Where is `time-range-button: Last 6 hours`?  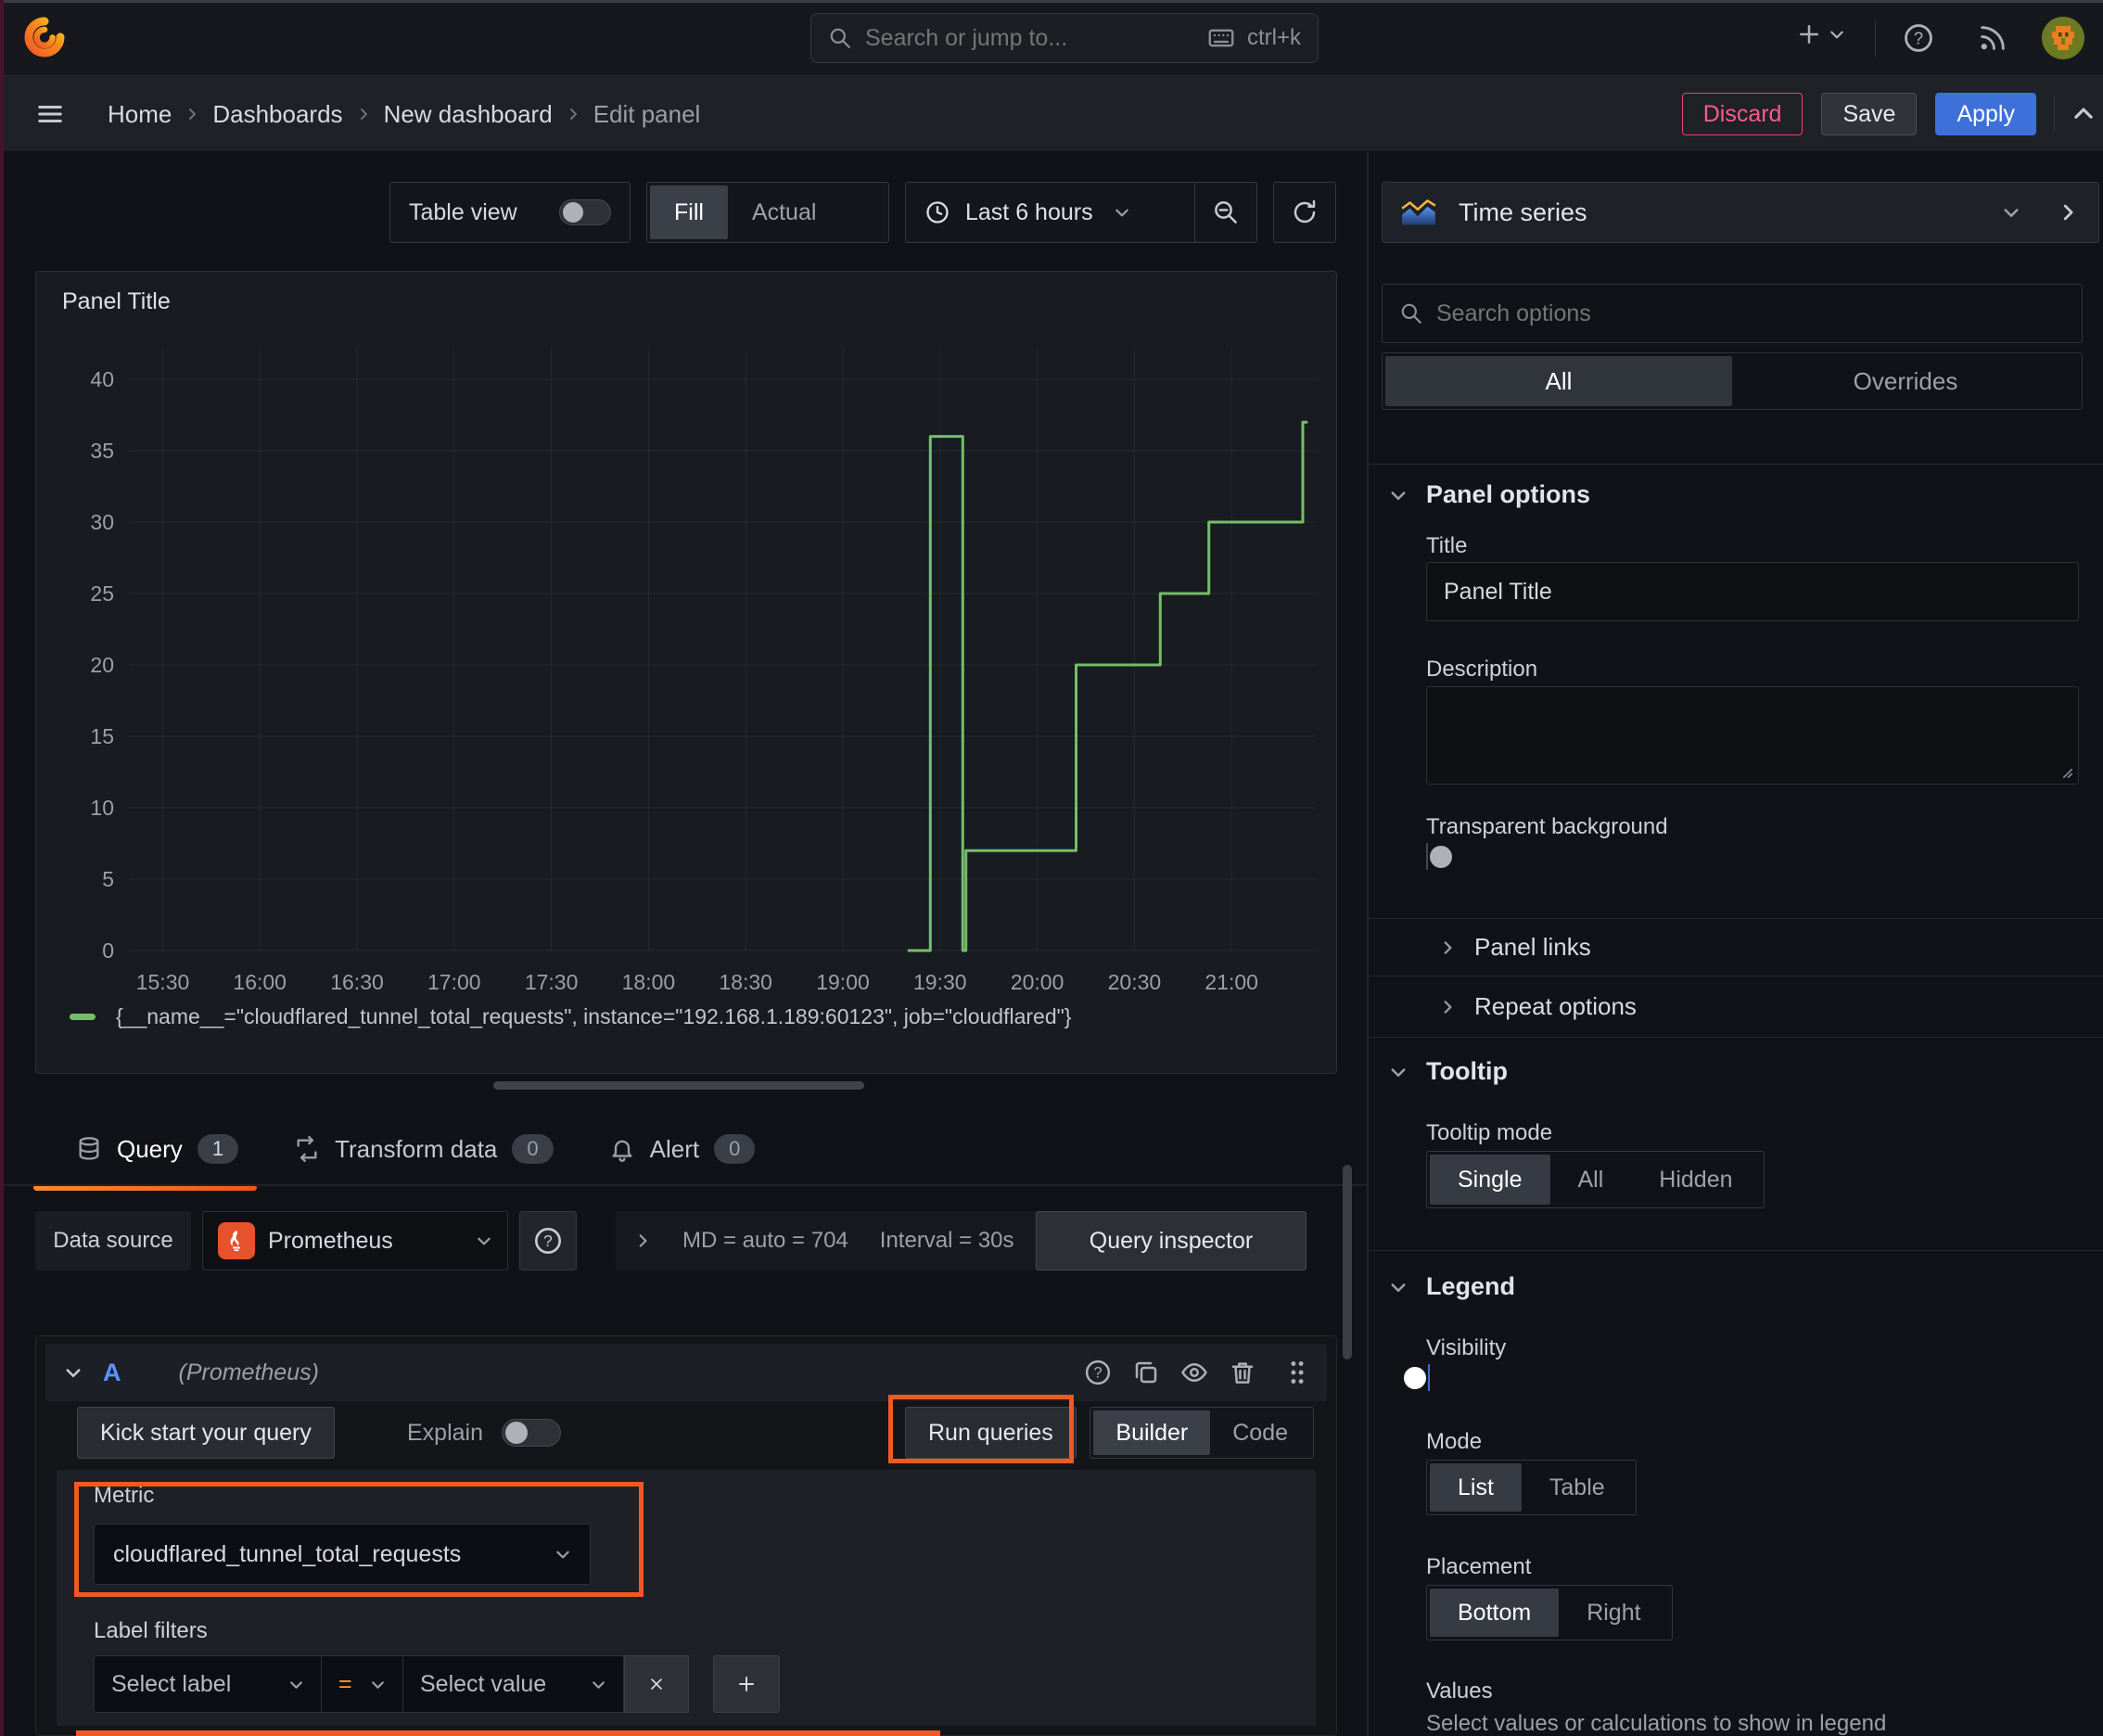 time-range-button: Last 6 hours is located at coordinates (1050, 212).